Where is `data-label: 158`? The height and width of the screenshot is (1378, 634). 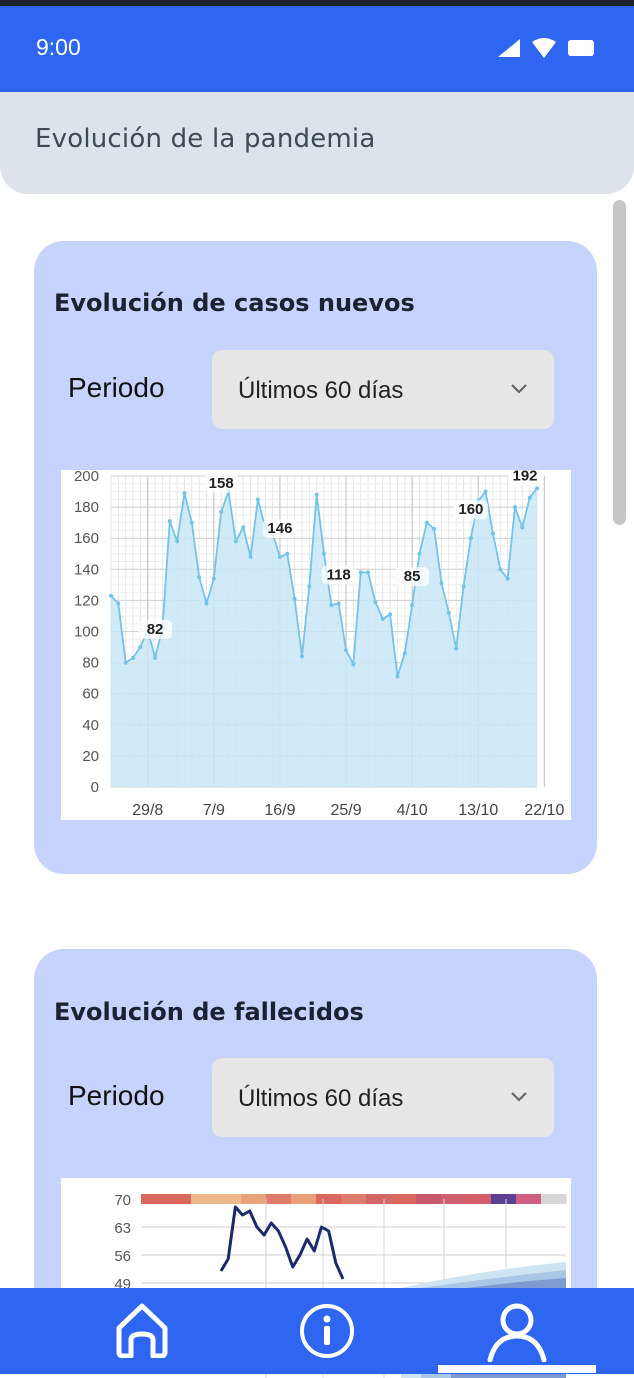
data-label: 158 is located at coordinates (221, 483).